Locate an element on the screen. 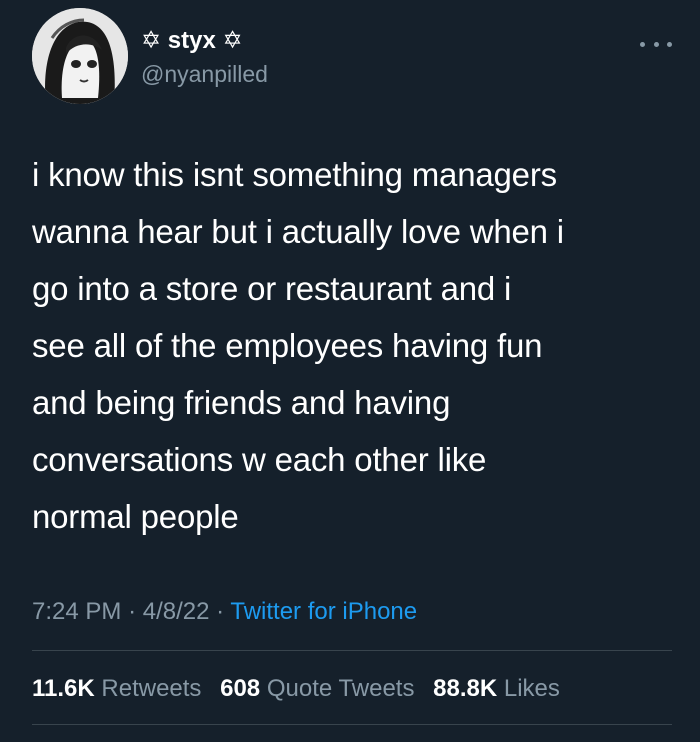 The width and height of the screenshot is (700, 742). tweet-source-link: Twitter for iPhone is located at coordinates (323, 611).